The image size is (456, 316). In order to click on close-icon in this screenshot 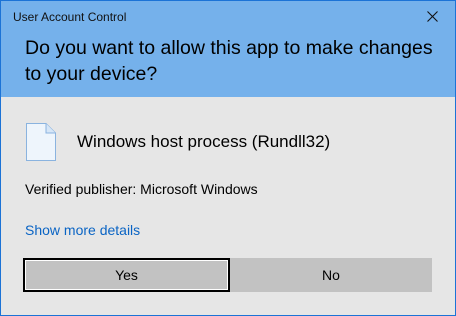, I will do `click(432, 16)`.